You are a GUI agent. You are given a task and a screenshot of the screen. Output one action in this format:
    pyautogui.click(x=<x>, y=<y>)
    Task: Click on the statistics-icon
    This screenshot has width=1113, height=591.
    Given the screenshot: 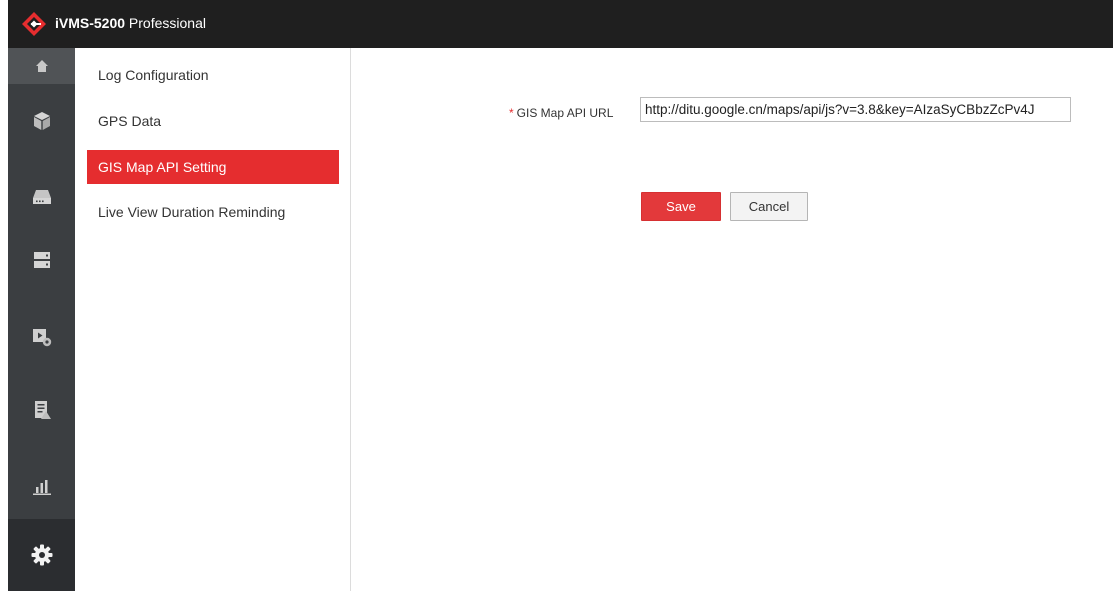 What is the action you would take?
    pyautogui.click(x=41, y=487)
    